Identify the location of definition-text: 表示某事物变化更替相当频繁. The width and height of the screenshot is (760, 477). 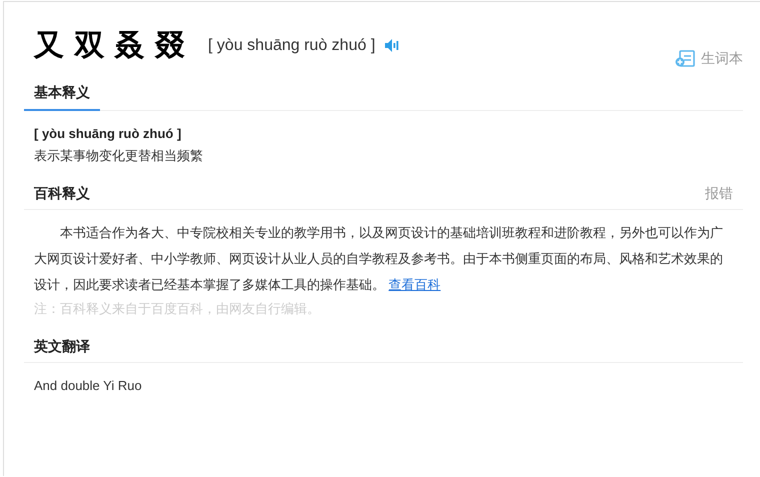
(119, 156).